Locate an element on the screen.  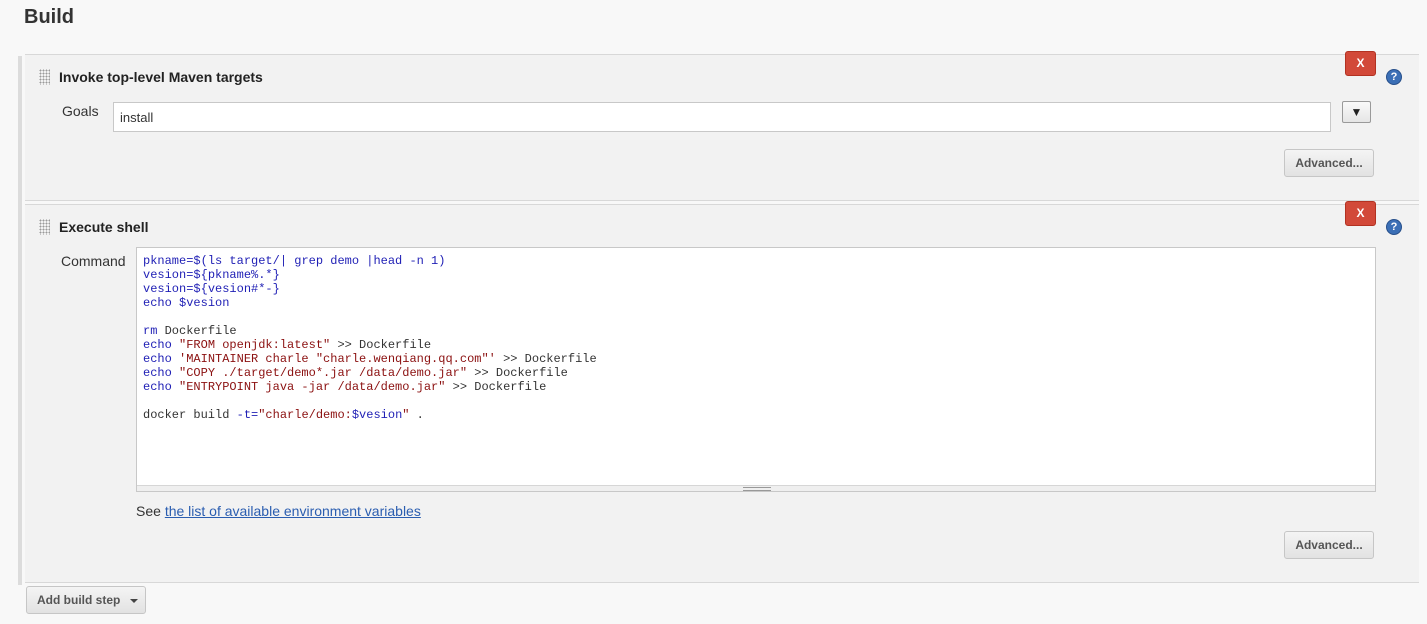
resize-grip-icon is located at coordinates (757, 489).